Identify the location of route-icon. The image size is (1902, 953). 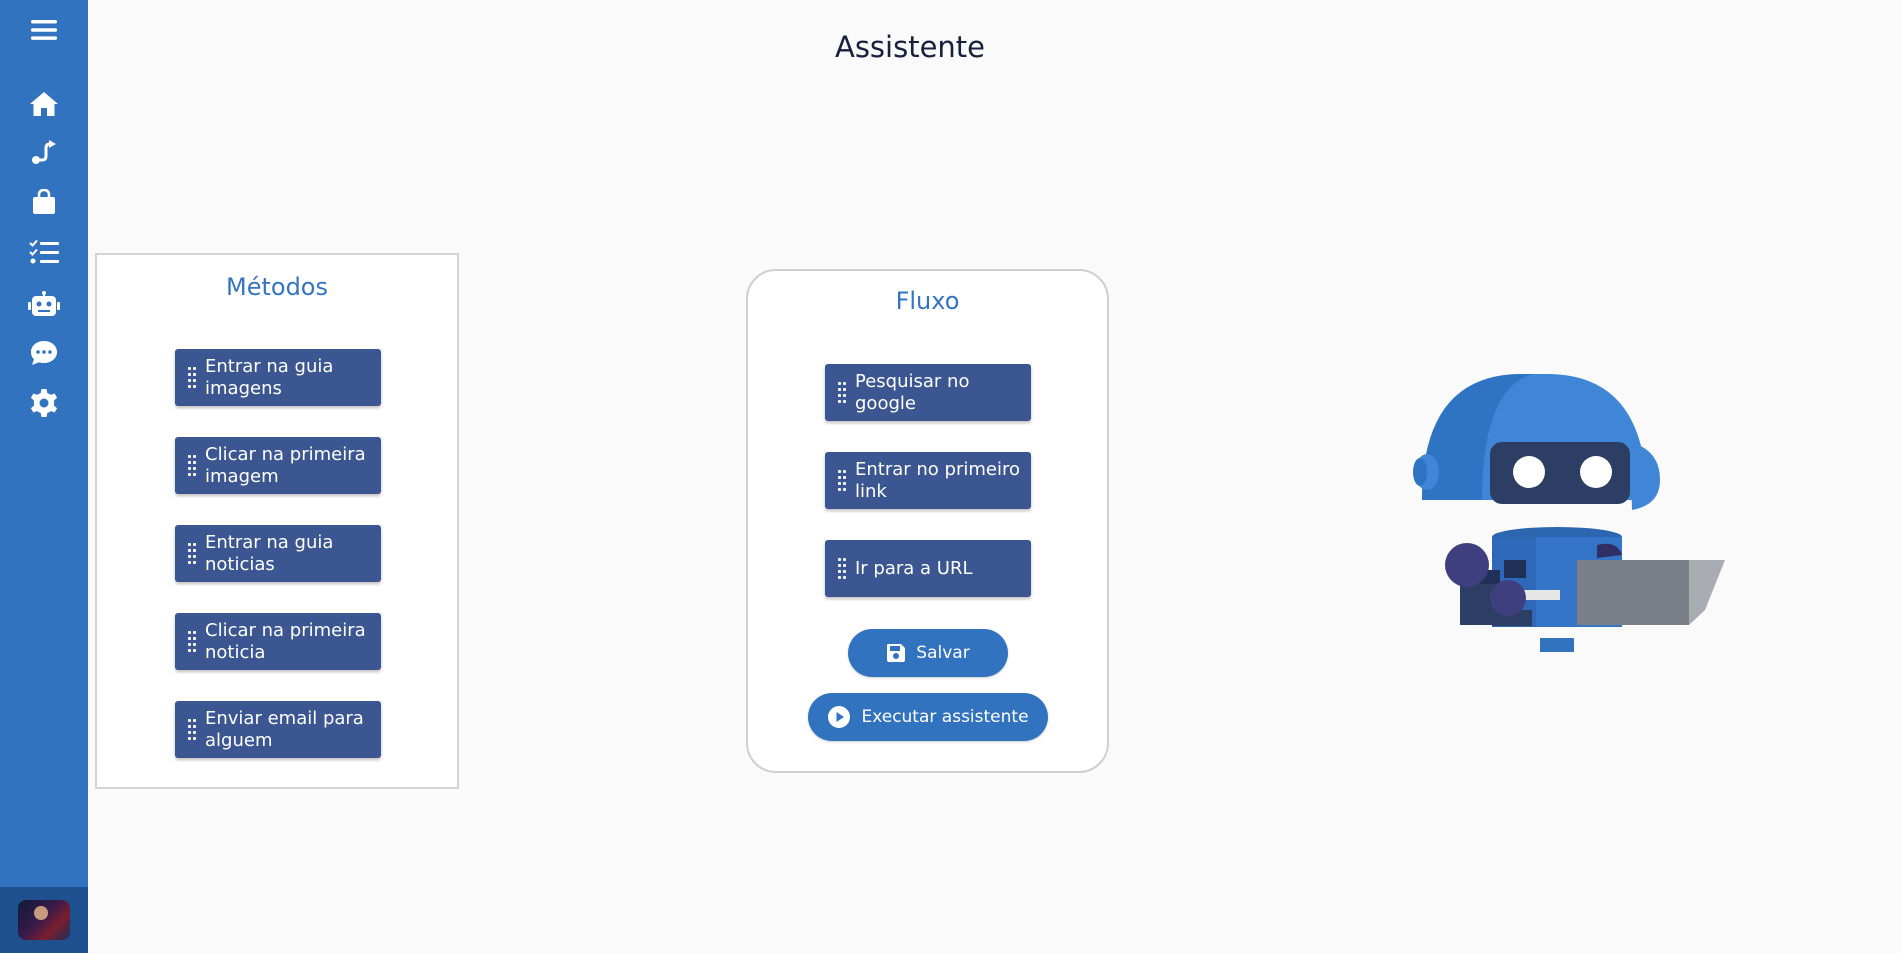
(44, 152).